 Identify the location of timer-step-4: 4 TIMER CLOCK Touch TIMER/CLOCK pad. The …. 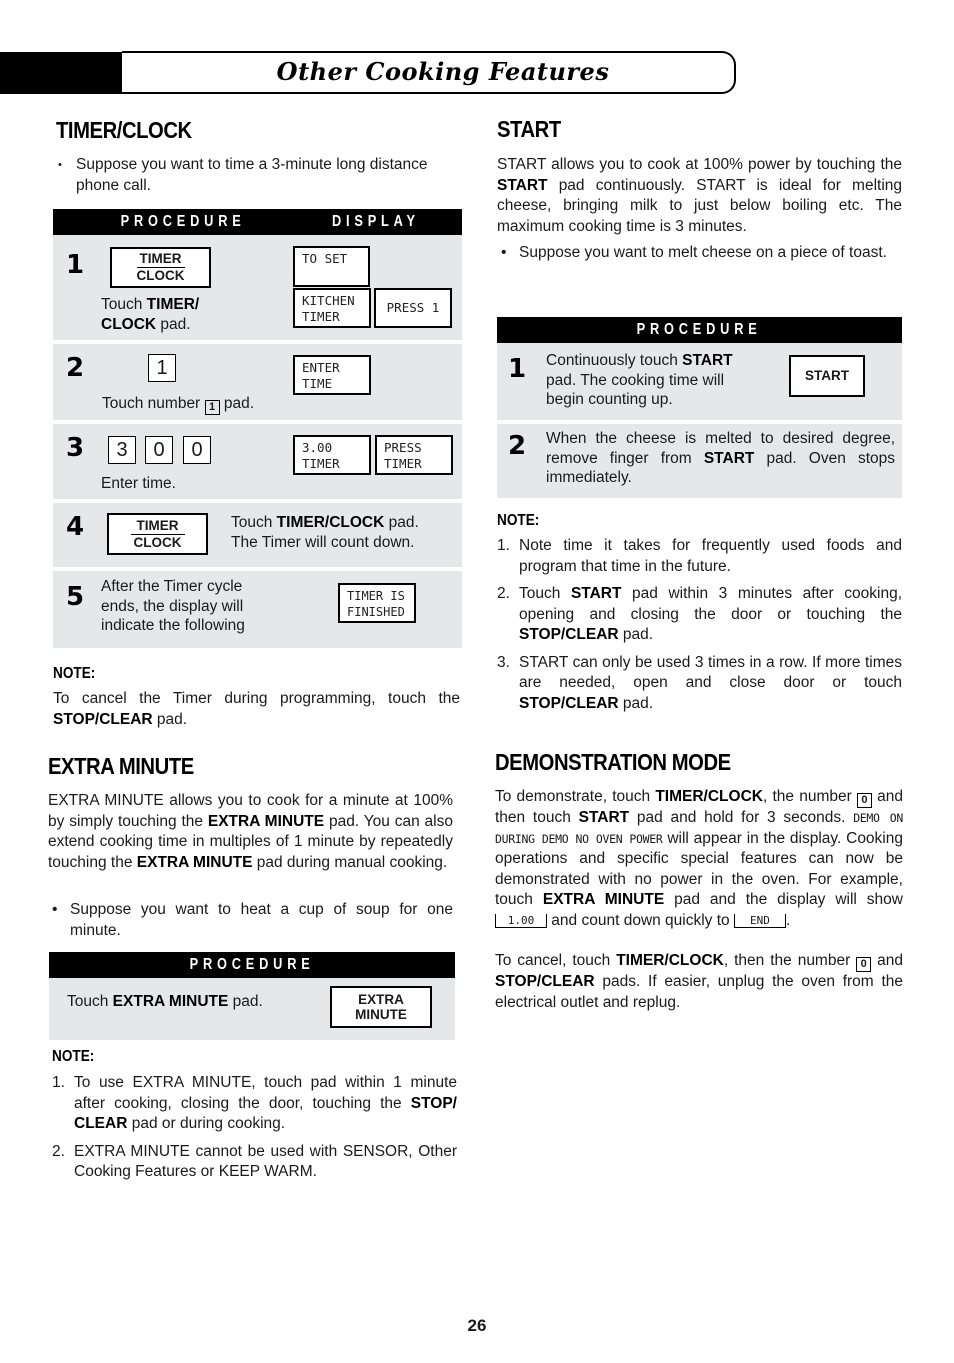
(257, 535).